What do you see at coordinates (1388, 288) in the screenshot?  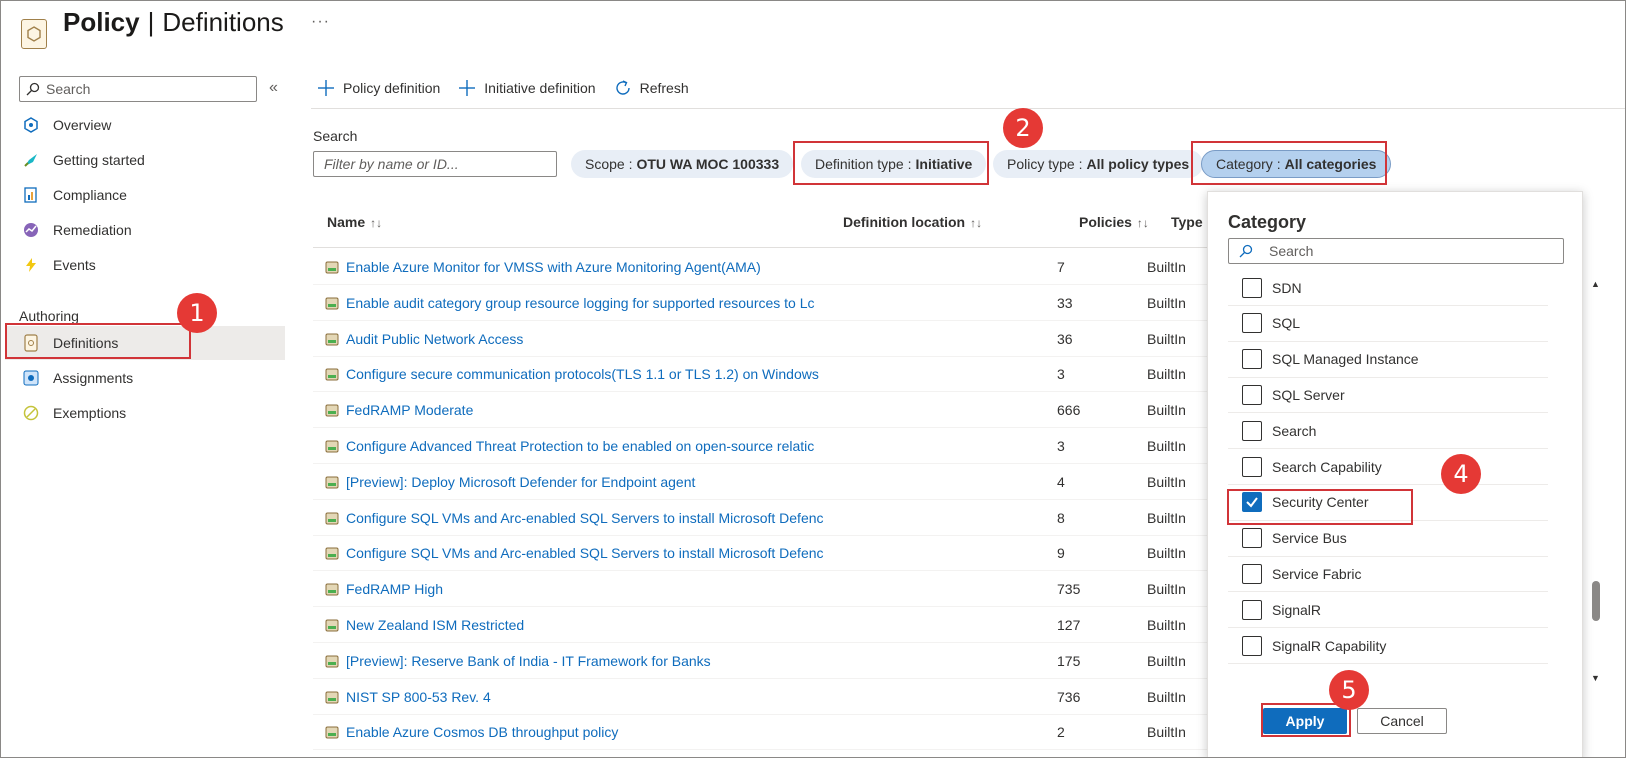 I see `category-option: SDN` at bounding box center [1388, 288].